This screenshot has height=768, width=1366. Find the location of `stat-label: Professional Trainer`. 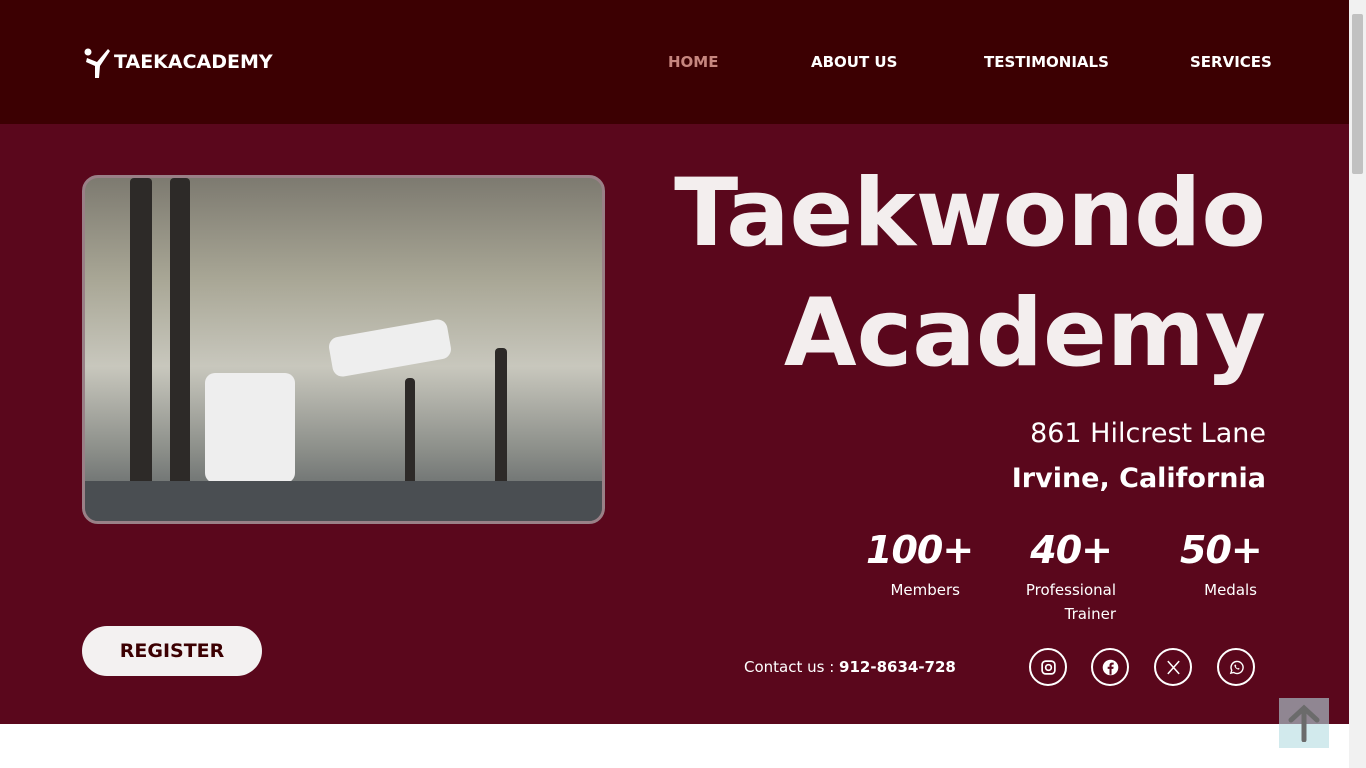

stat-label: Professional Trainer is located at coordinates (1070, 602).